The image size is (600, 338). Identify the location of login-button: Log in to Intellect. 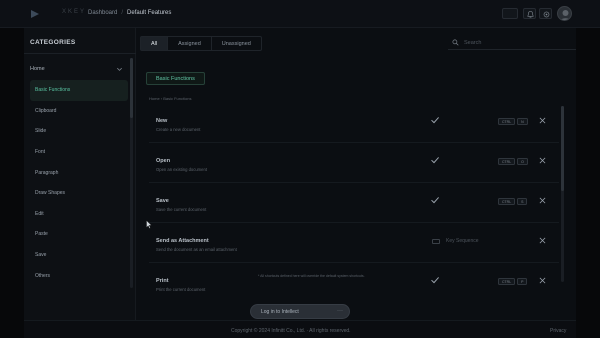
(300, 311).